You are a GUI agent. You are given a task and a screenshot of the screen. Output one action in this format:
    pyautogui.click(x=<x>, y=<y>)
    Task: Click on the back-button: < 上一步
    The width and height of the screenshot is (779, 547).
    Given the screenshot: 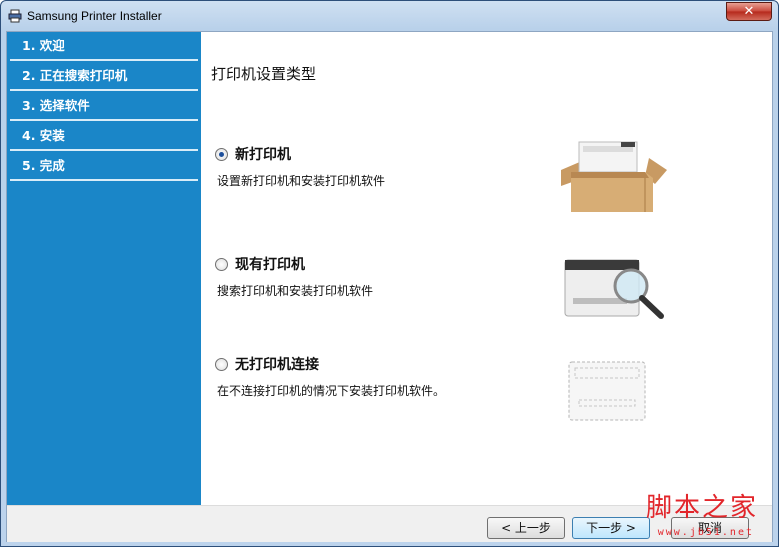 What is the action you would take?
    pyautogui.click(x=526, y=528)
    